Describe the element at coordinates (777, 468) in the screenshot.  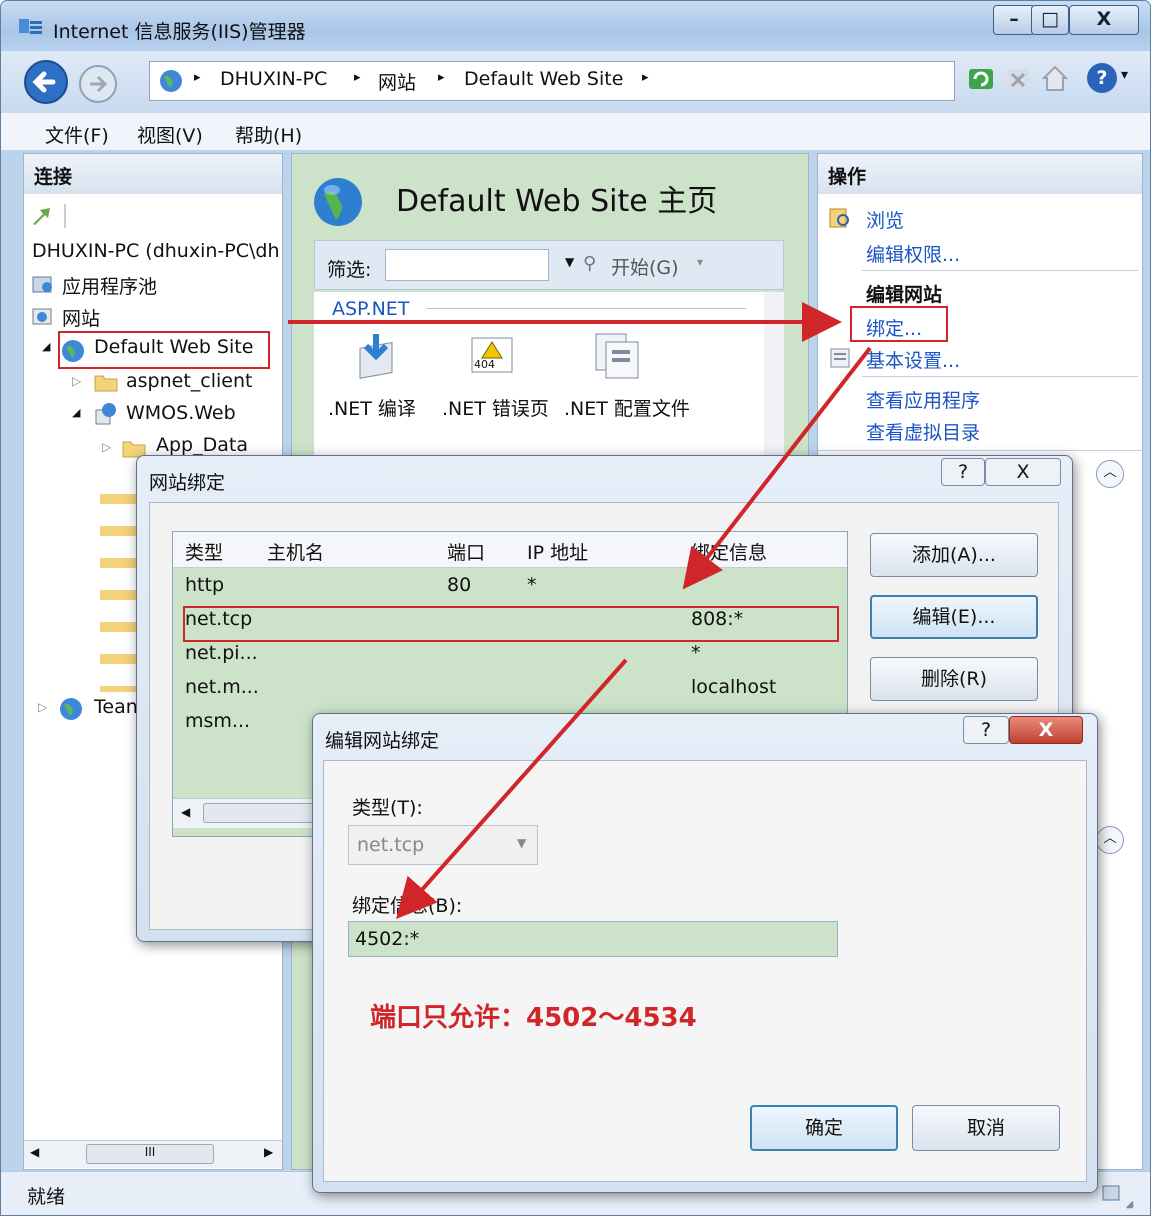
I see `arrow-to-table` at that location.